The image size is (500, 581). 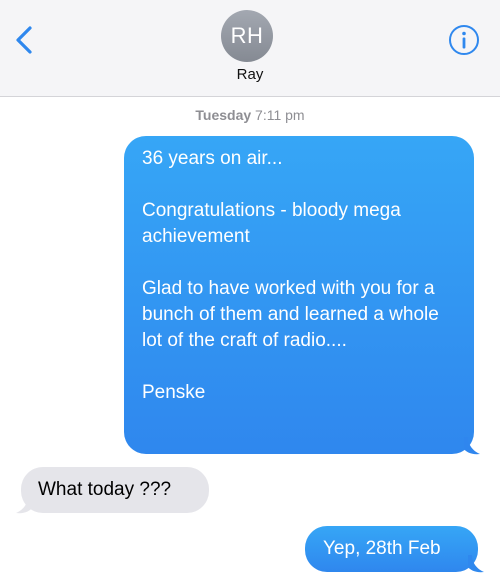 What do you see at coordinates (115, 490) in the screenshot?
I see `incoming-message-bubble: What today ???` at bounding box center [115, 490].